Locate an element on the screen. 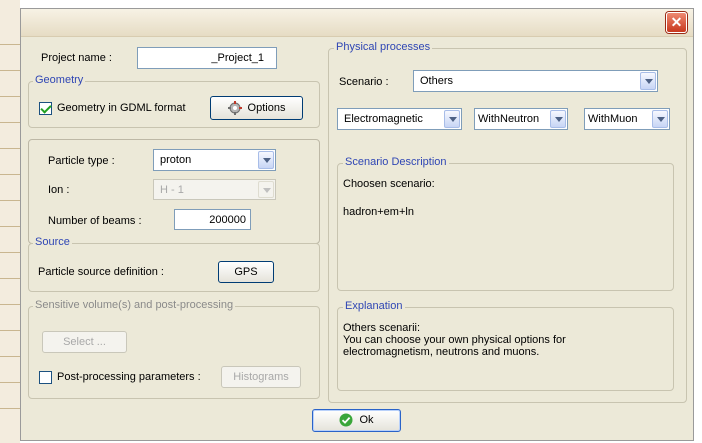 This screenshot has width=702, height=443. geometry-group-title: Geometry is located at coordinates (59, 80).